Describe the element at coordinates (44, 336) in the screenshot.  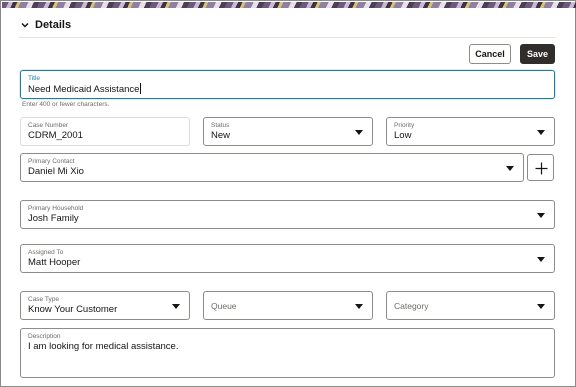
I see `description-label: Description` at that location.